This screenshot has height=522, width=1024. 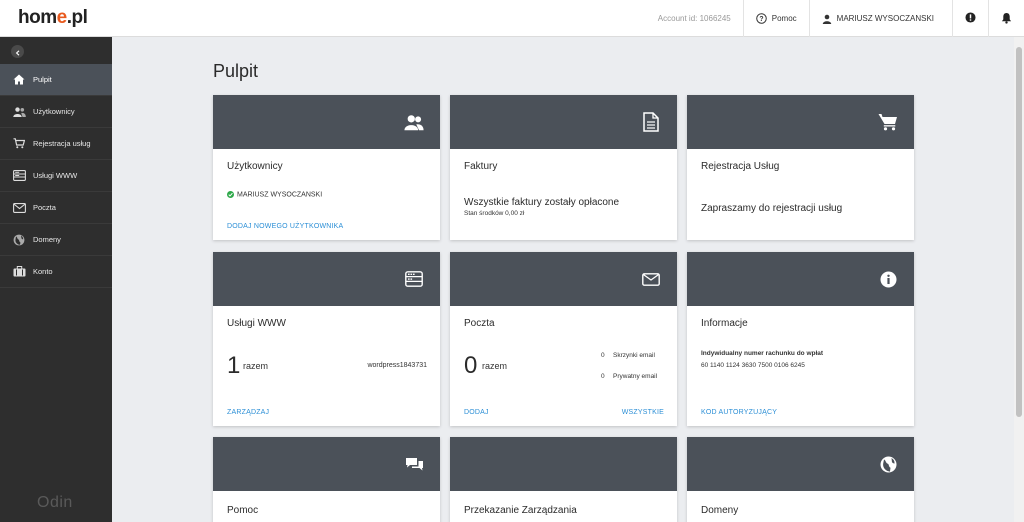 I want to click on add-user-link: DODAJ NOWEGO UŻYTKOWNIKA, so click(x=285, y=226).